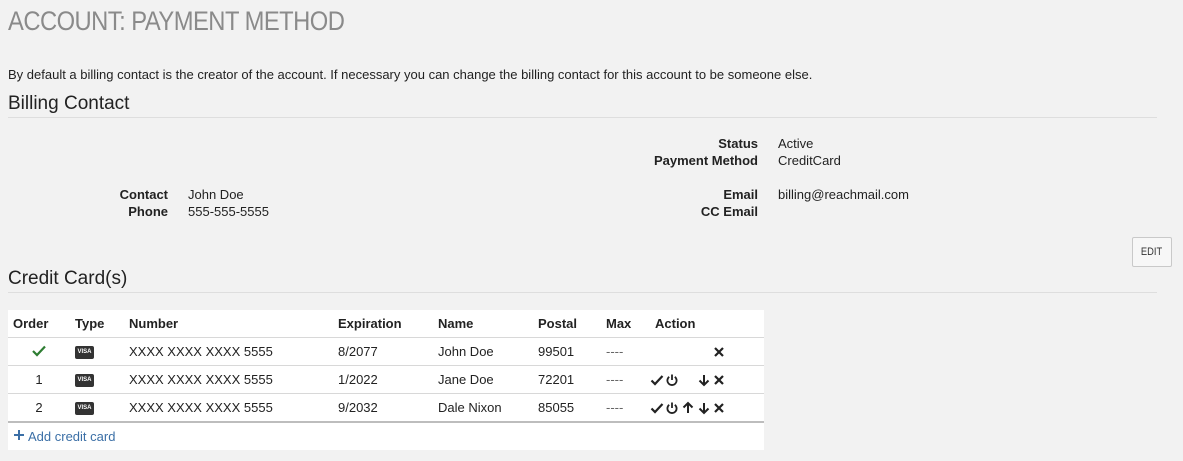  Describe the element at coordinates (483, 351) in the screenshot. I see `name-cell: John Doe` at that location.